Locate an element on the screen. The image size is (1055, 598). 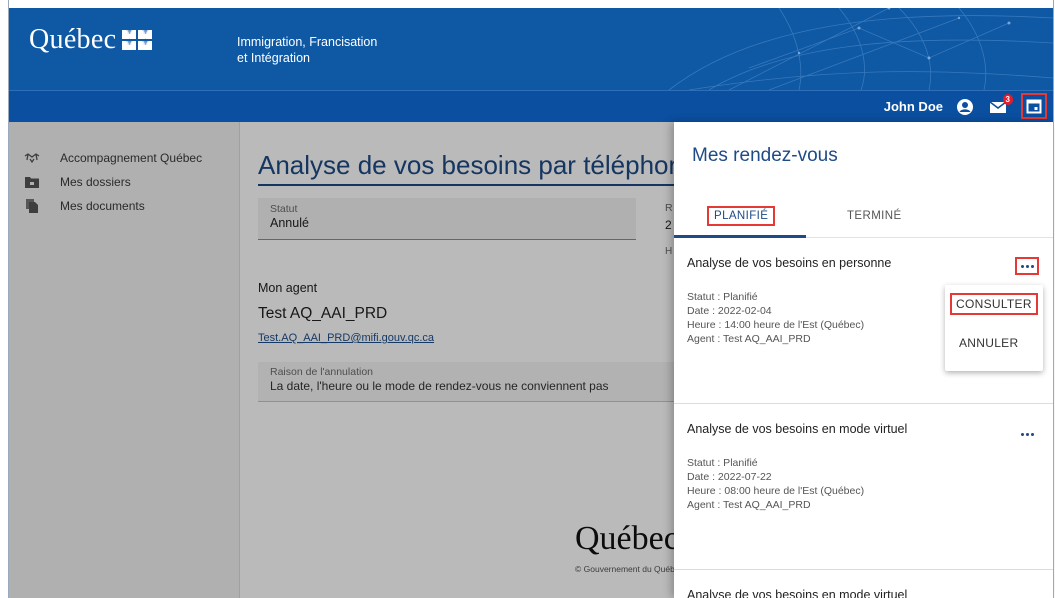
tab-termine: TERMINÉ is located at coordinates (874, 216).